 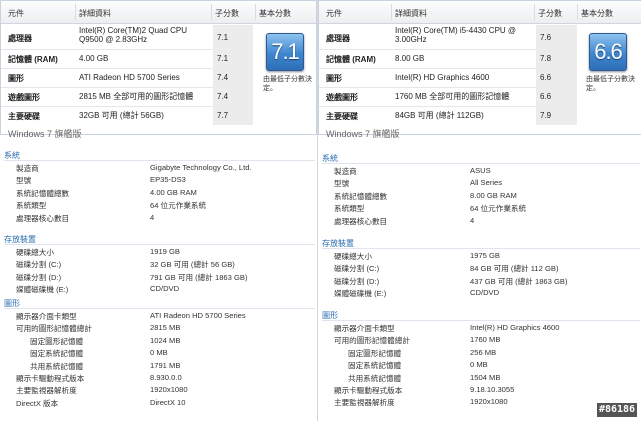 What do you see at coordinates (485, 255) in the screenshot?
I see `spec-value: 1975 GB` at bounding box center [485, 255].